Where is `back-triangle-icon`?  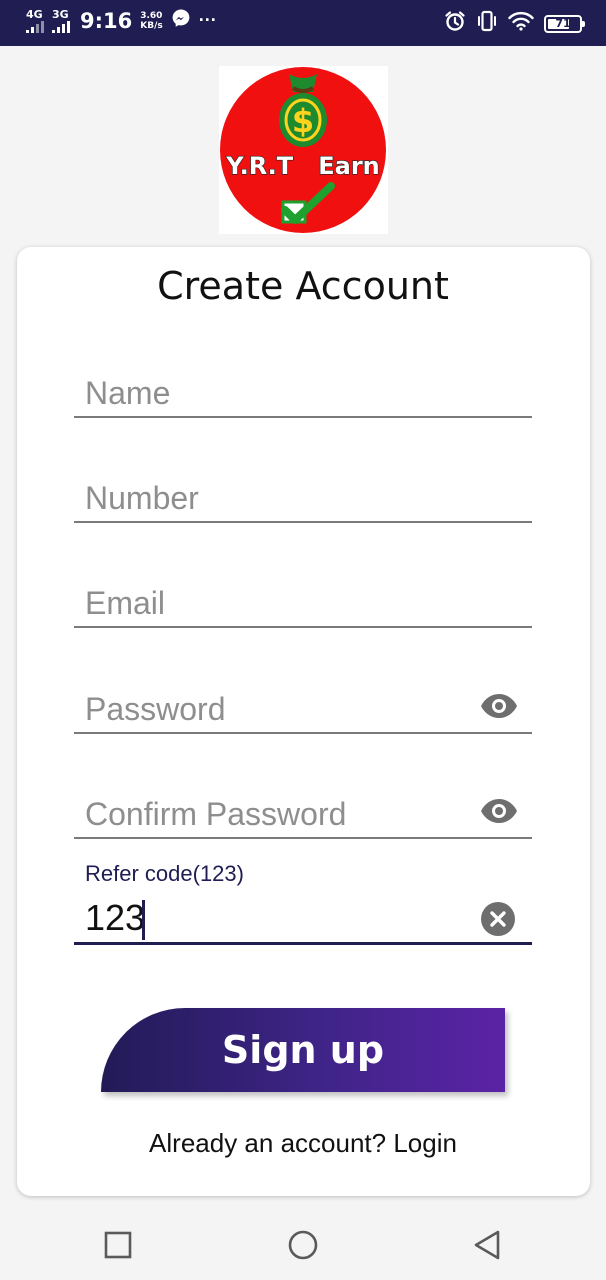 back-triangle-icon is located at coordinates (487, 1245).